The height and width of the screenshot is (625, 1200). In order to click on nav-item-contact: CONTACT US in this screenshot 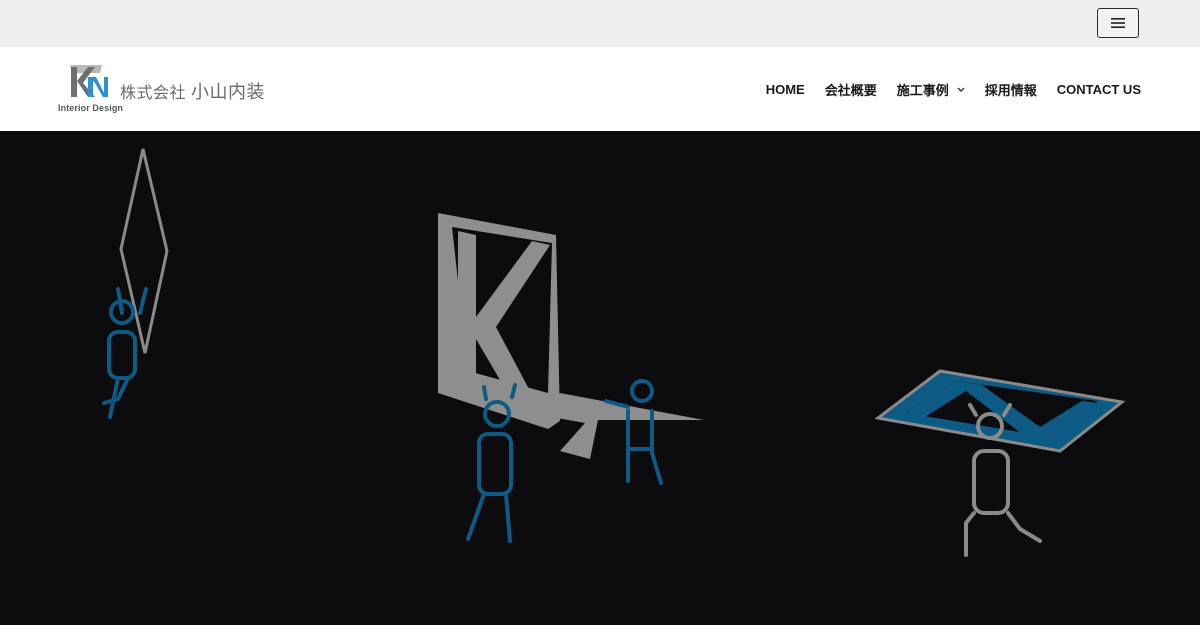, I will do `click(1099, 89)`.